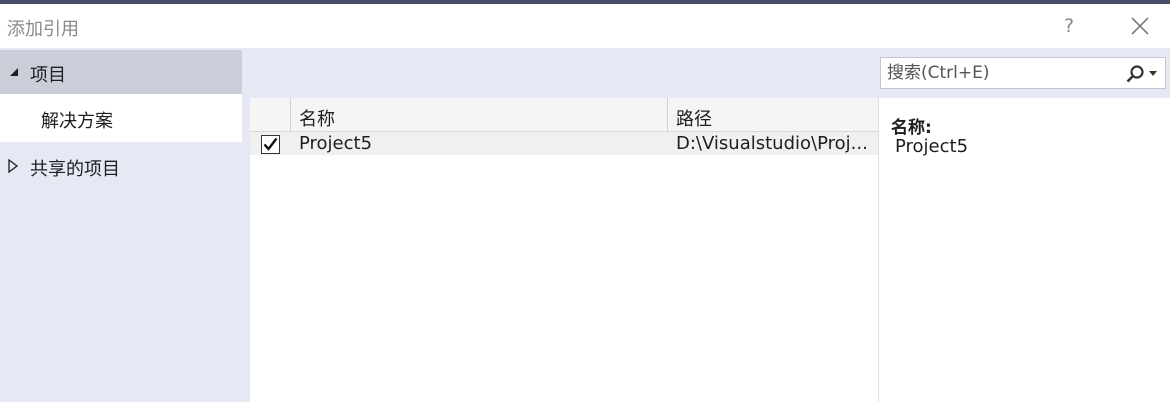 Image resolution: width=1170 pixels, height=402 pixels. Describe the element at coordinates (121, 118) in the screenshot. I see `sidebar-item-solution: 解决方案` at that location.